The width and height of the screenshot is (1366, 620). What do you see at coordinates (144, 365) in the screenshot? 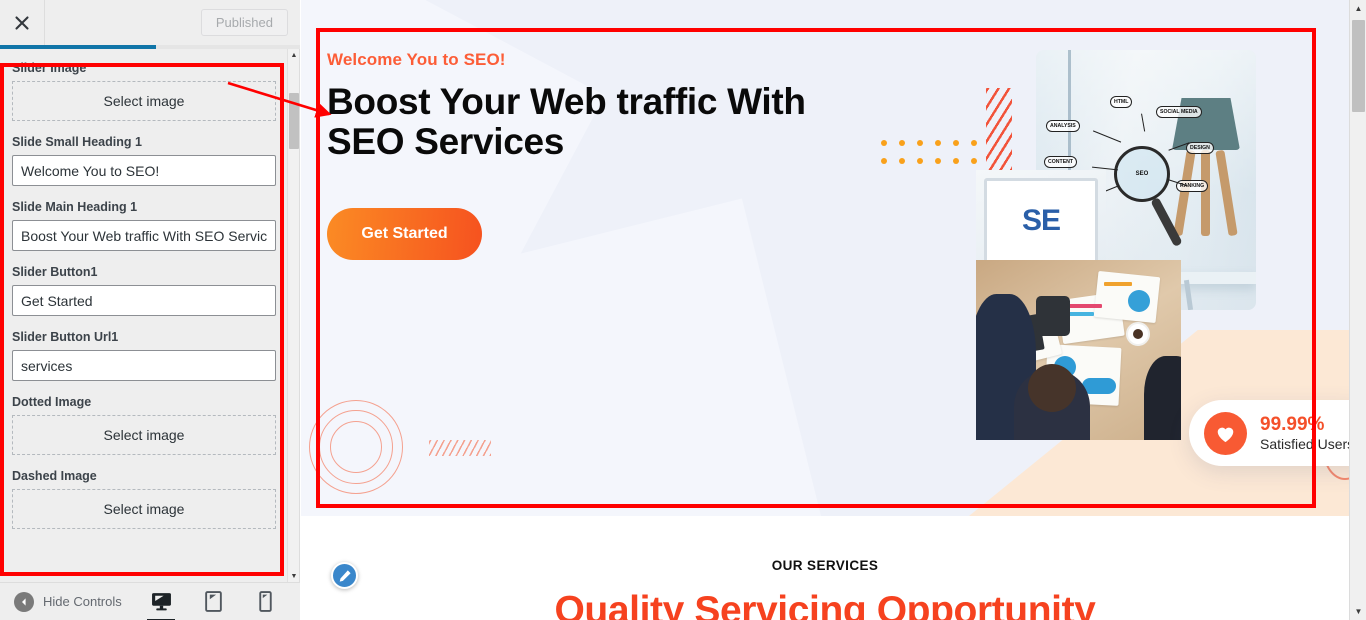
I see `slider-button-url-input` at bounding box center [144, 365].